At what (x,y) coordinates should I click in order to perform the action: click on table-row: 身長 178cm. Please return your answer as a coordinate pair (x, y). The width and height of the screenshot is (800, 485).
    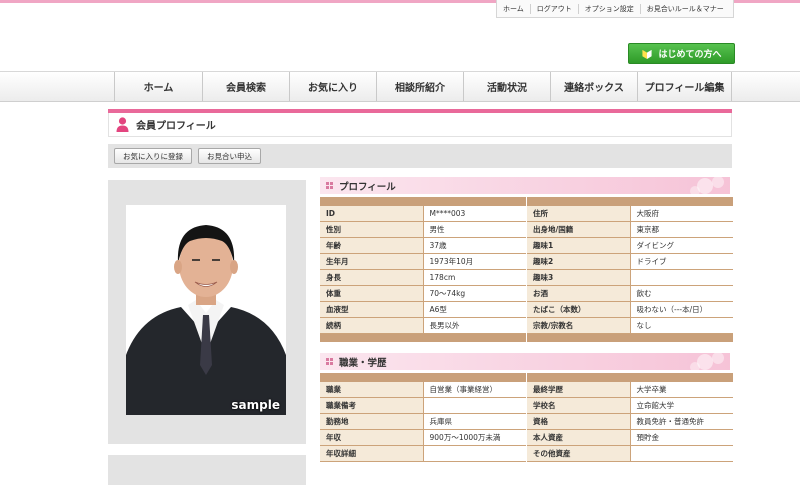
    Looking at the image, I should click on (423, 277).